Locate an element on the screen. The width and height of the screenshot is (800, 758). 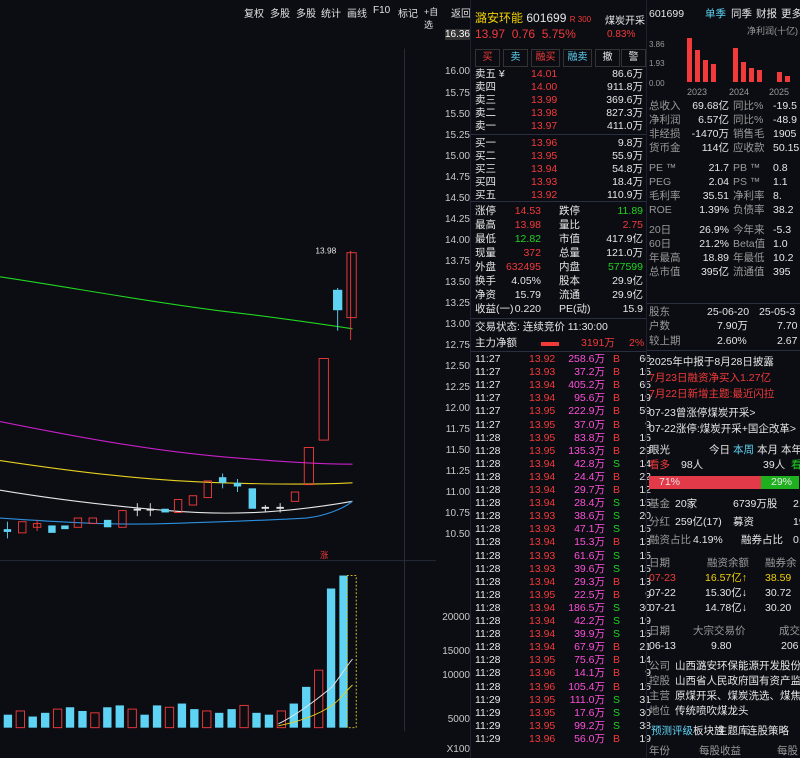
news-item: 7月23日融资净买入1.27亿 is located at coordinates (710, 378).